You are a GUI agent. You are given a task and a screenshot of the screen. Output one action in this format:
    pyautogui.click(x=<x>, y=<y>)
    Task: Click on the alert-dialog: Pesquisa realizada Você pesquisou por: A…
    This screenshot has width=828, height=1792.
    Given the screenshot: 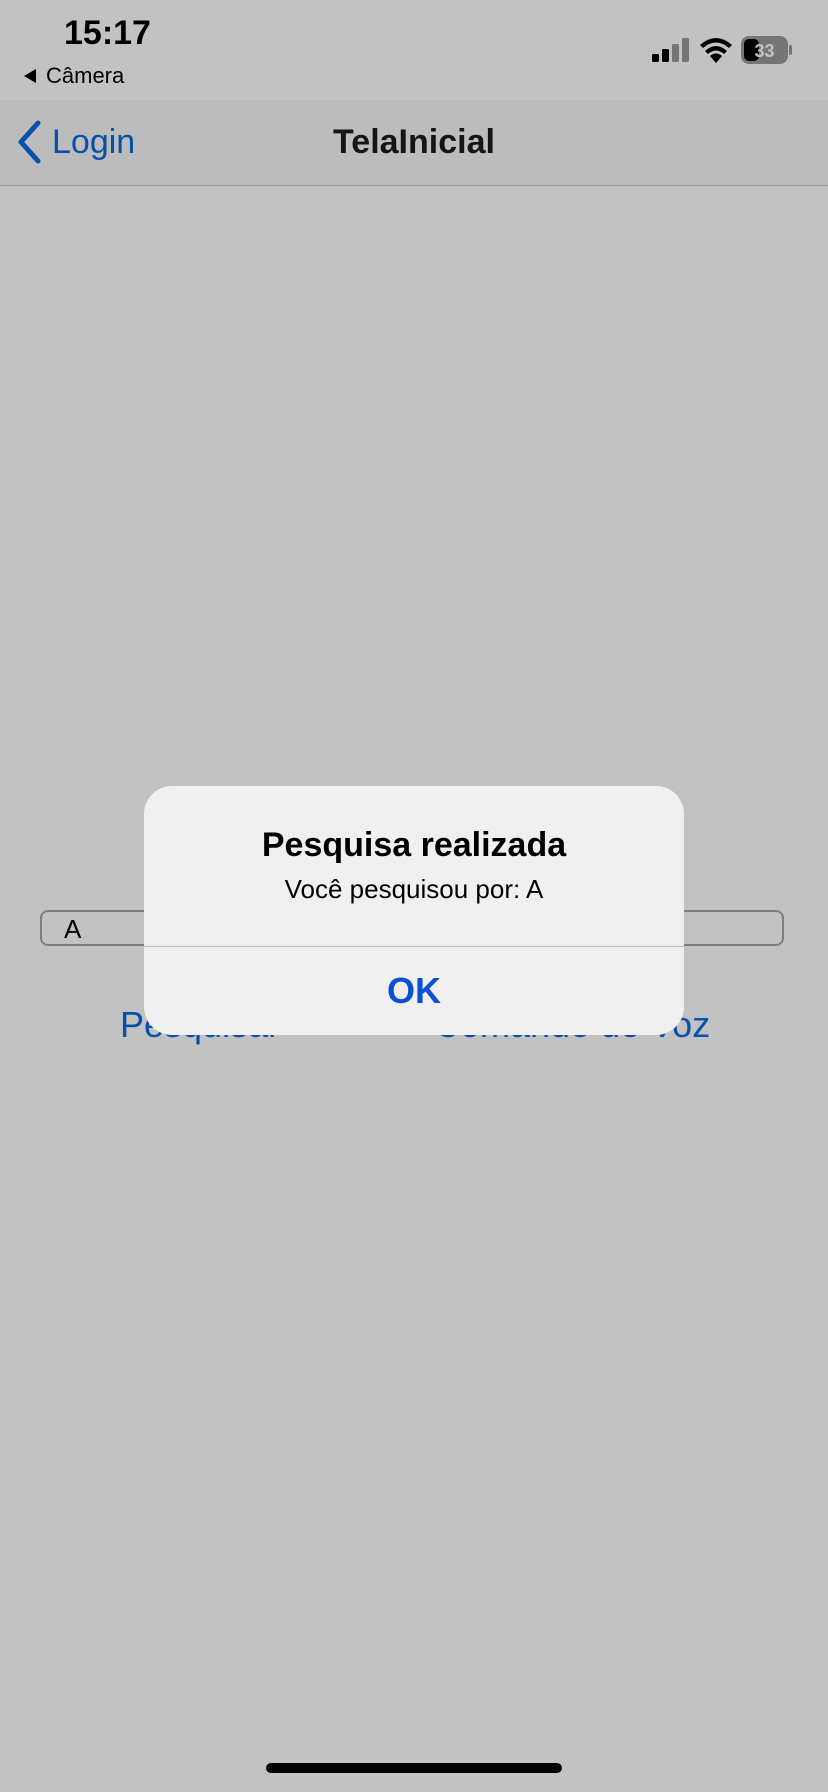 What is the action you would take?
    pyautogui.click(x=414, y=910)
    